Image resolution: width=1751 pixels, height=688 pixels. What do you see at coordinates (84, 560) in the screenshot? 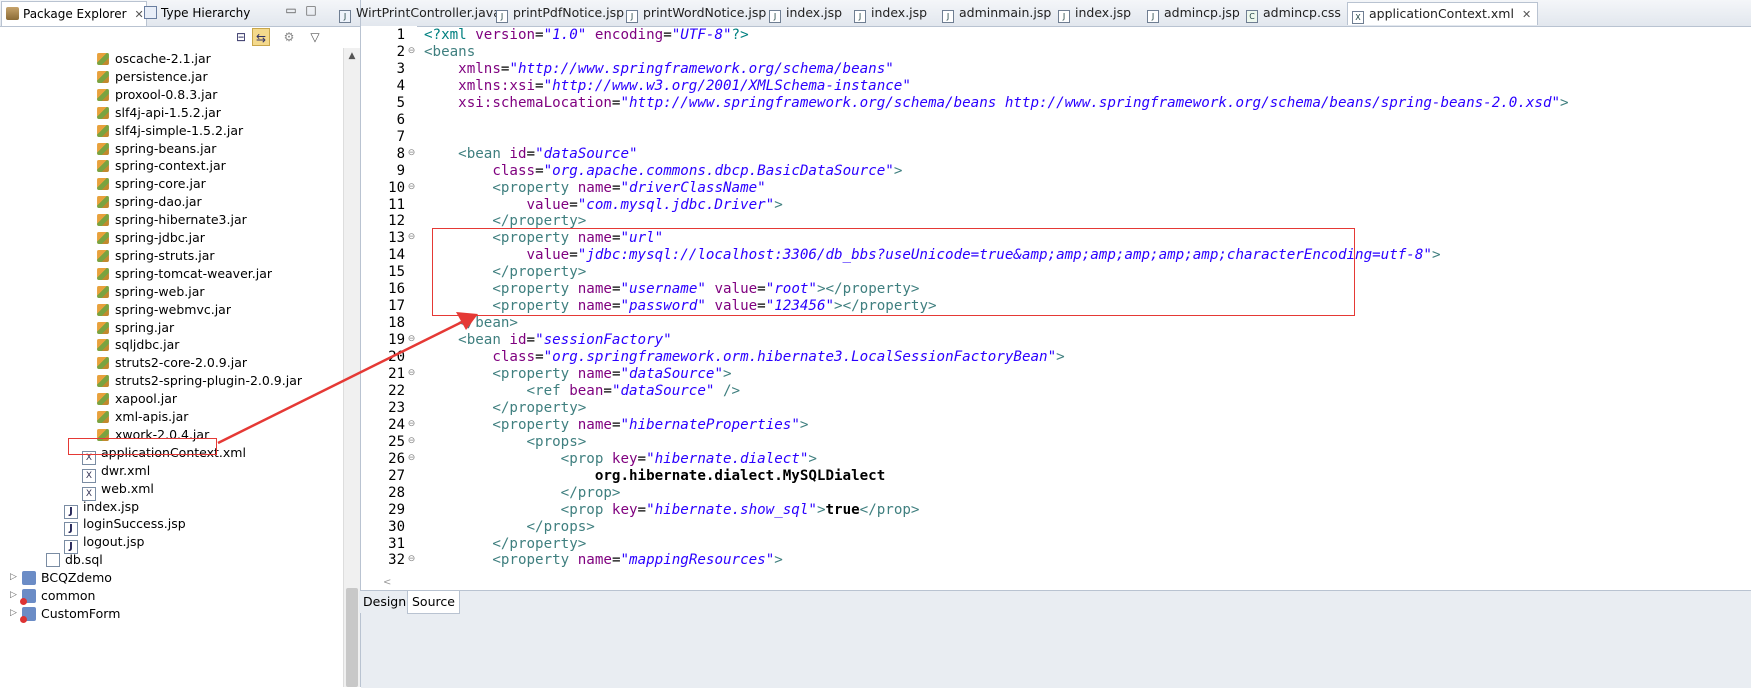
I see `tree-item-label: db.sql` at bounding box center [84, 560].